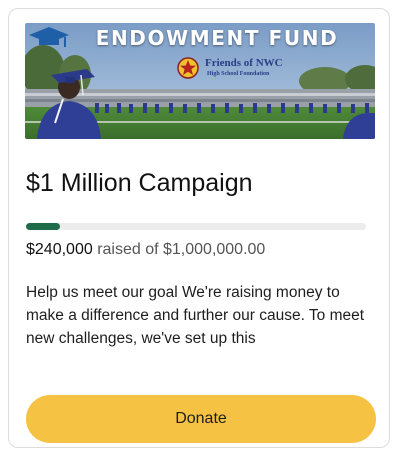  Describe the element at coordinates (201, 419) in the screenshot. I see `donate-button: Donate` at that location.